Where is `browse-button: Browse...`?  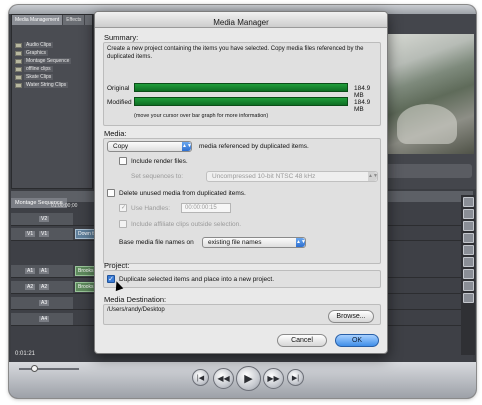 browse-button: Browse... is located at coordinates (351, 316).